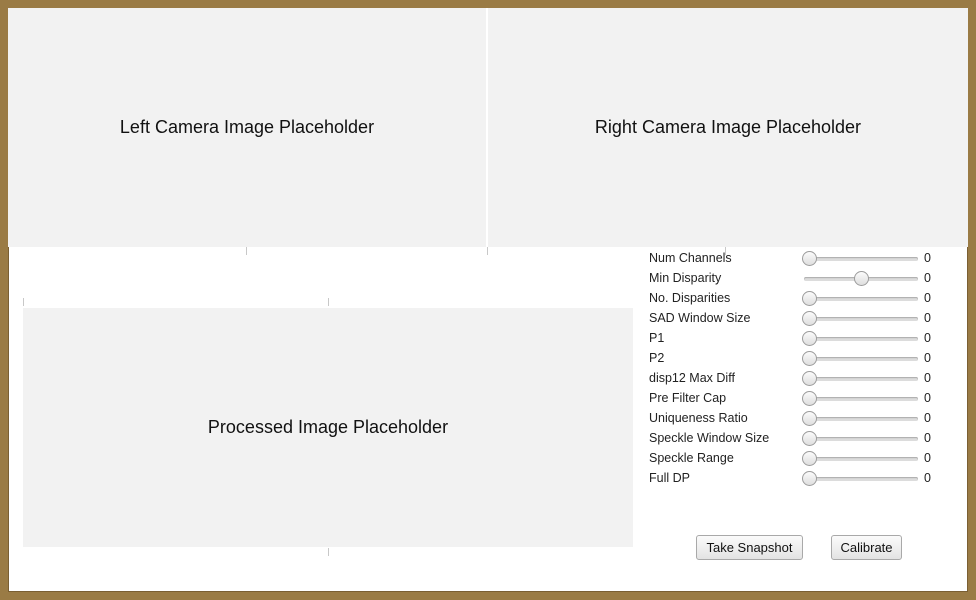  I want to click on control-row-num-channels: Num Channels 0, so click(808, 258).